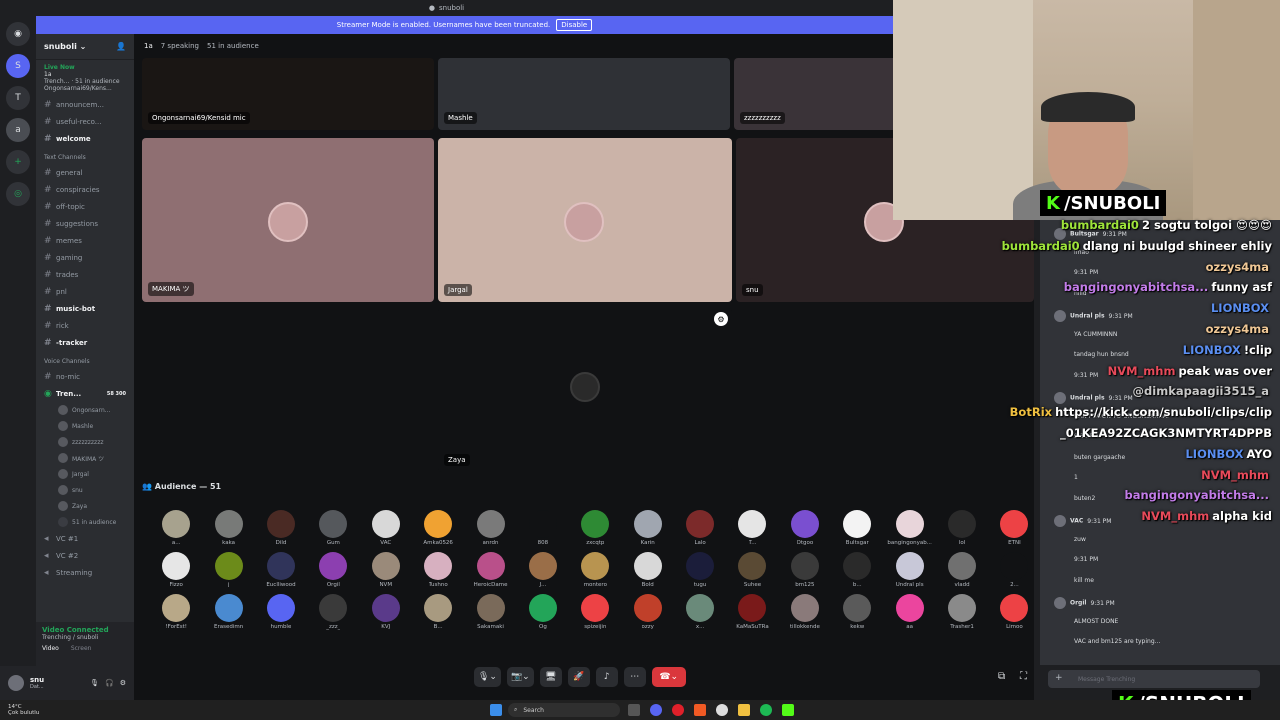 The height and width of the screenshot is (720, 1280). Describe the element at coordinates (700, 710) in the screenshot. I see `brave-taskbar-icon` at that location.